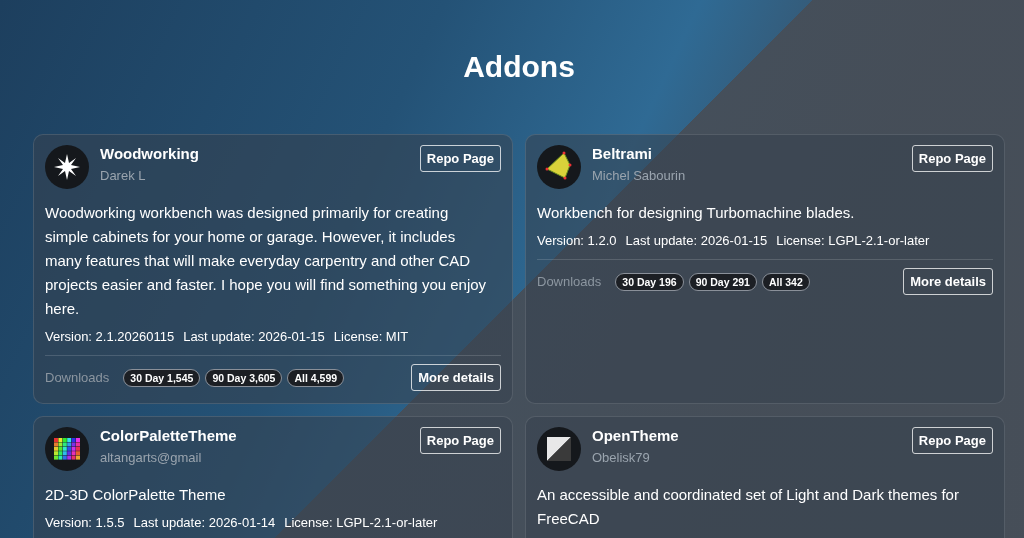 This screenshot has width=1024, height=538. What do you see at coordinates (204, 522) in the screenshot?
I see `addon-meta: Last update: 2026-01-14` at bounding box center [204, 522].